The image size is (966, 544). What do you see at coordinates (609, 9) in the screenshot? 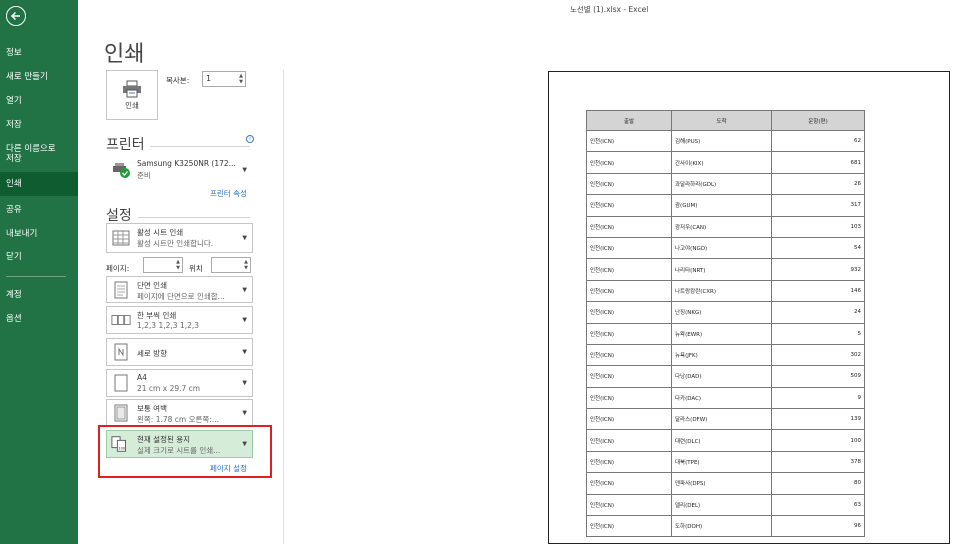
I see `window-title: 노선별 (1).xlsx - Excel` at bounding box center [609, 9].